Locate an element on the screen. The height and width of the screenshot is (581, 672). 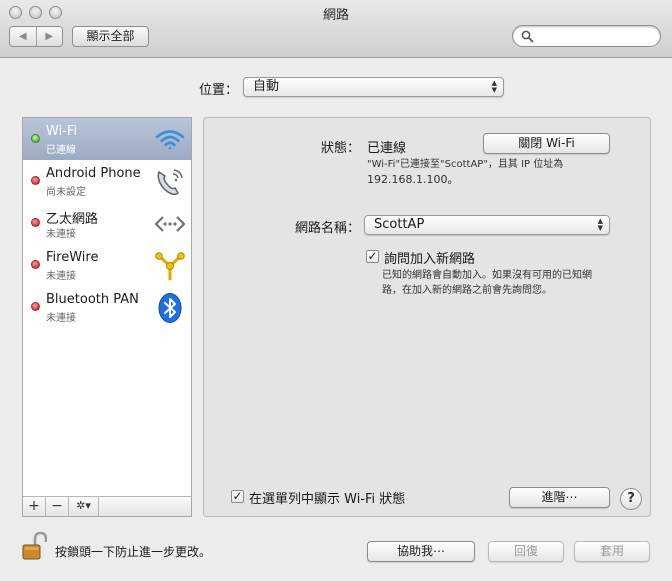
wifi-icon is located at coordinates (170, 139).